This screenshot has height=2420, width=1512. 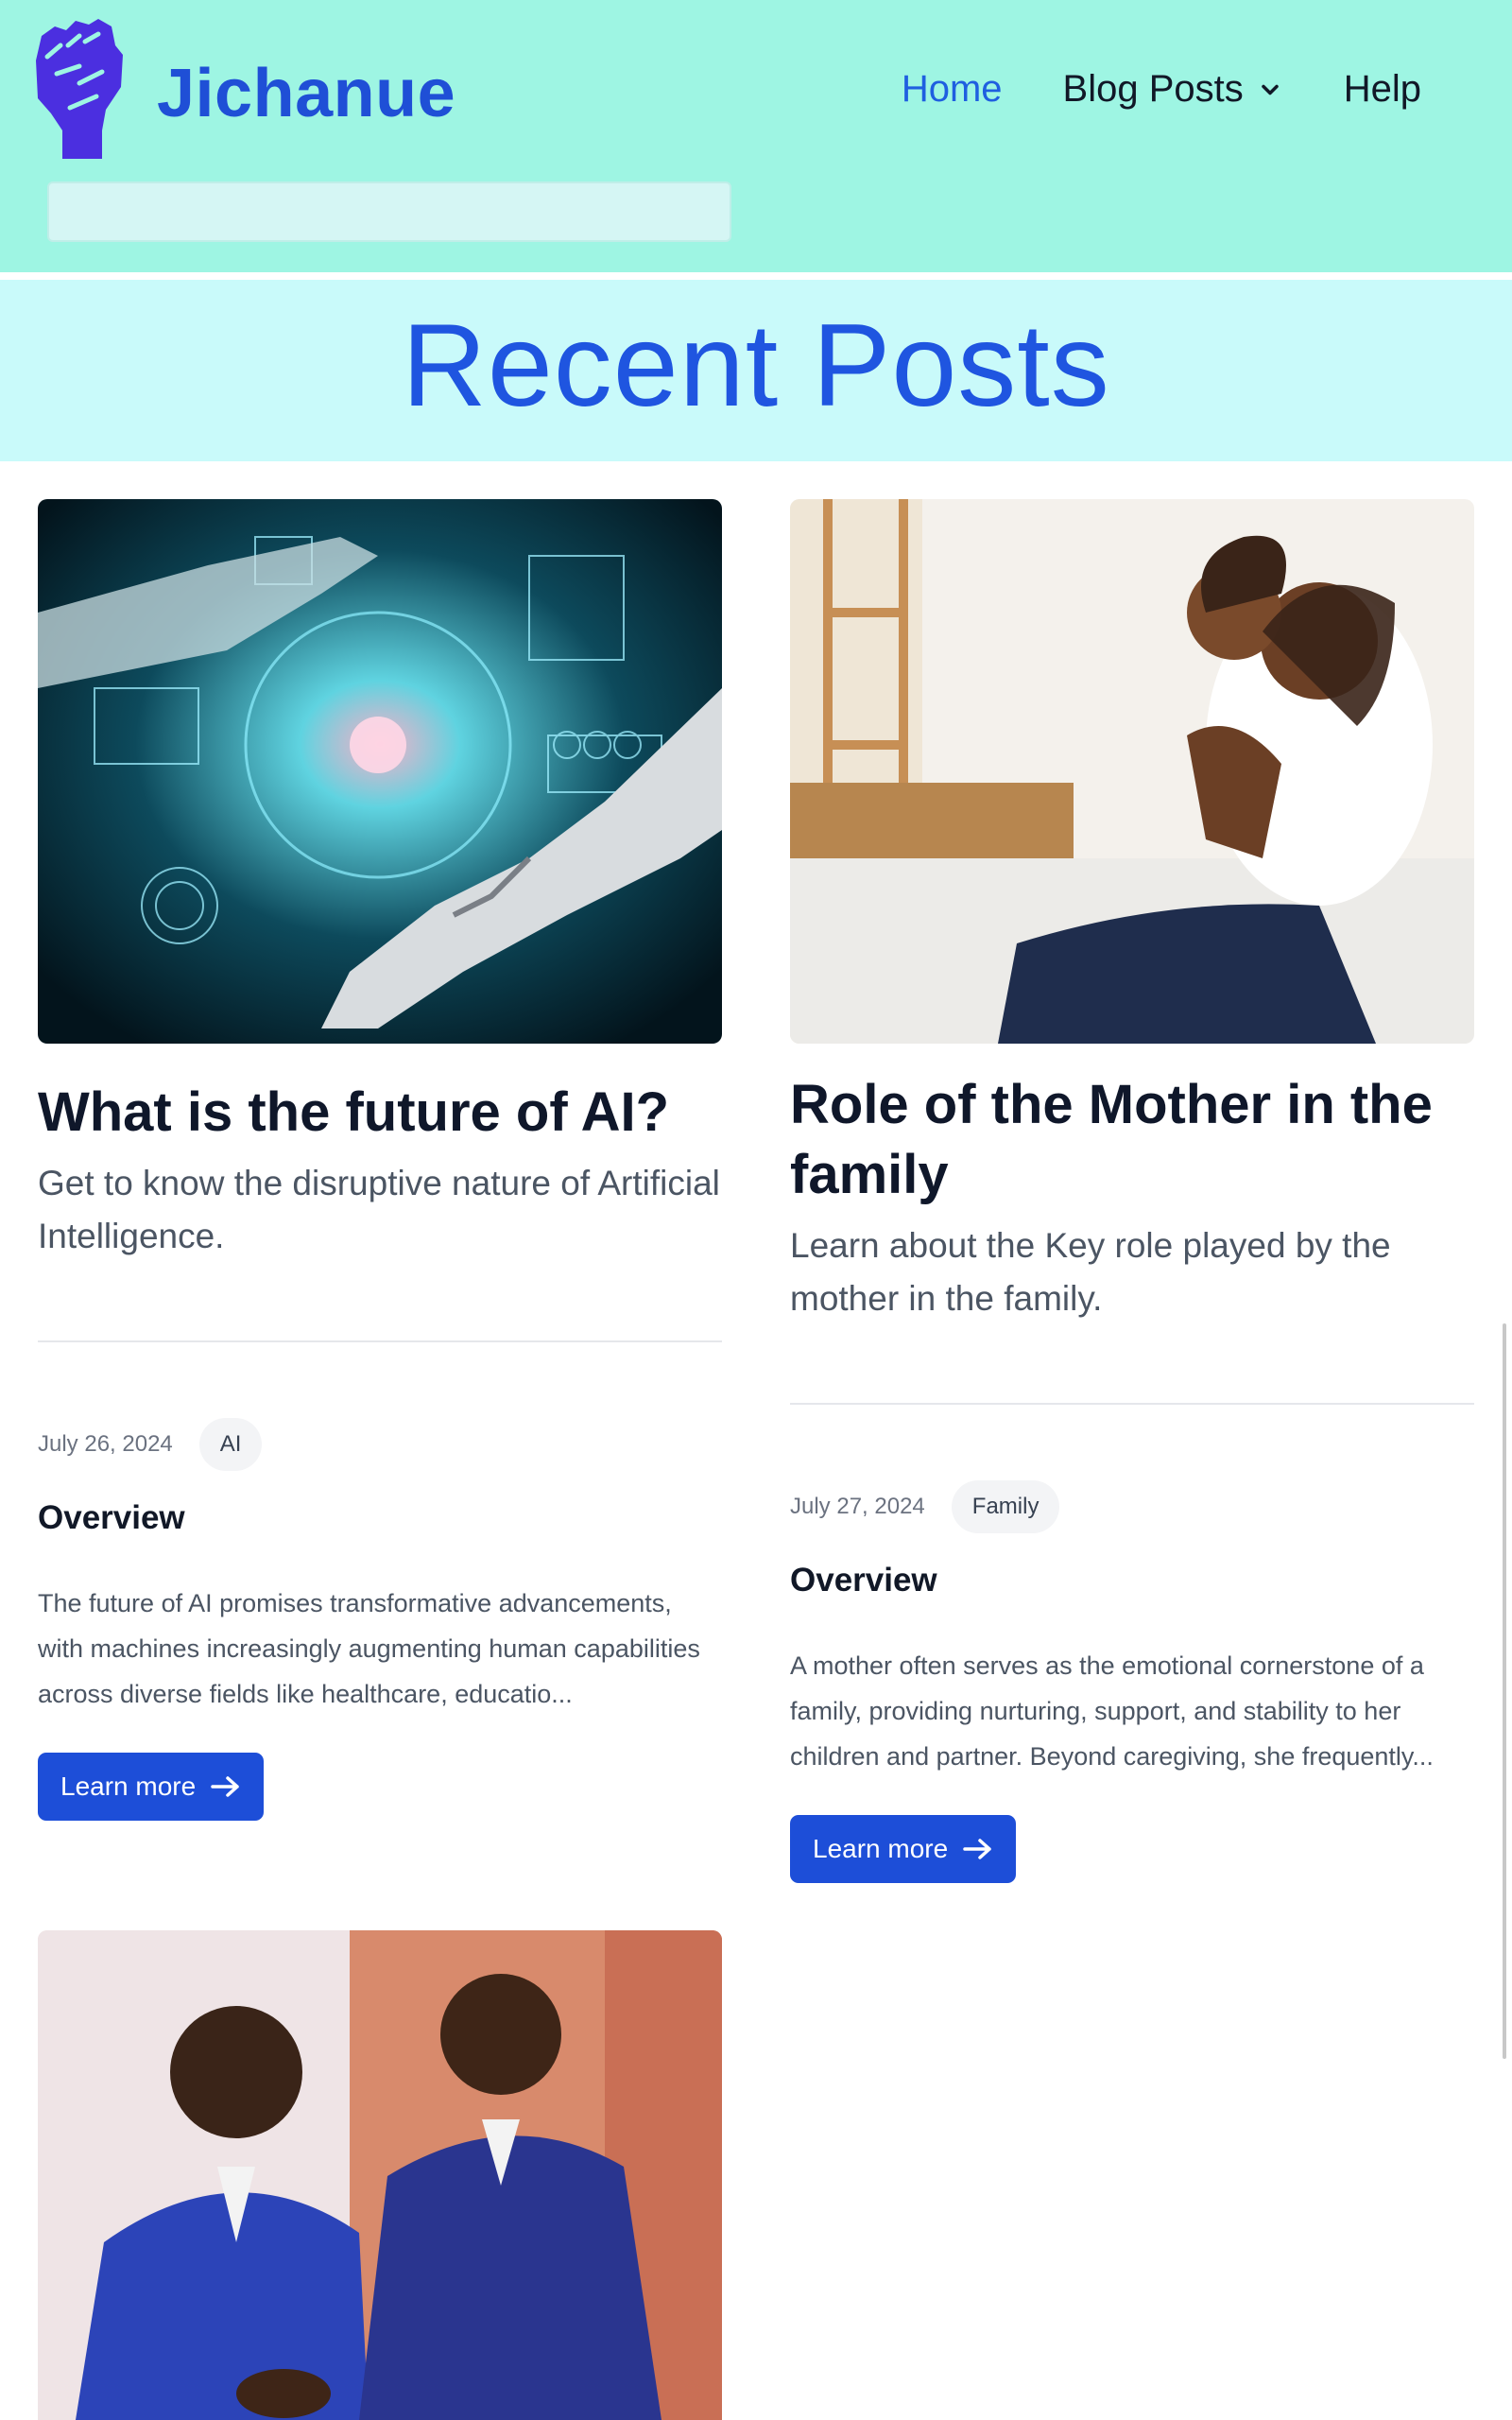 I want to click on ai-robot-hand-image, so click(x=380, y=771).